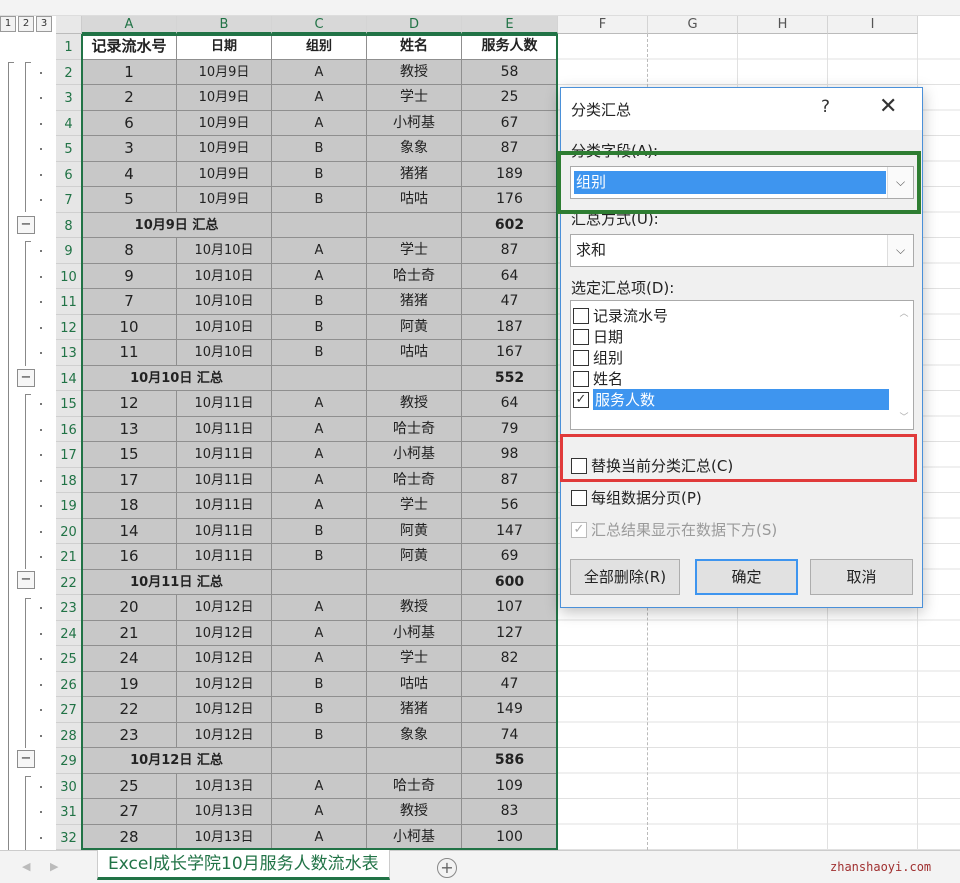 This screenshot has height=883, width=960. I want to click on cell-name: 学士, so click(414, 659).